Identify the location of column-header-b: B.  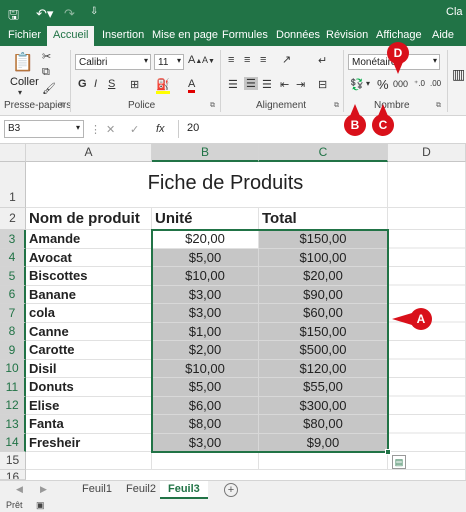
(205, 153).